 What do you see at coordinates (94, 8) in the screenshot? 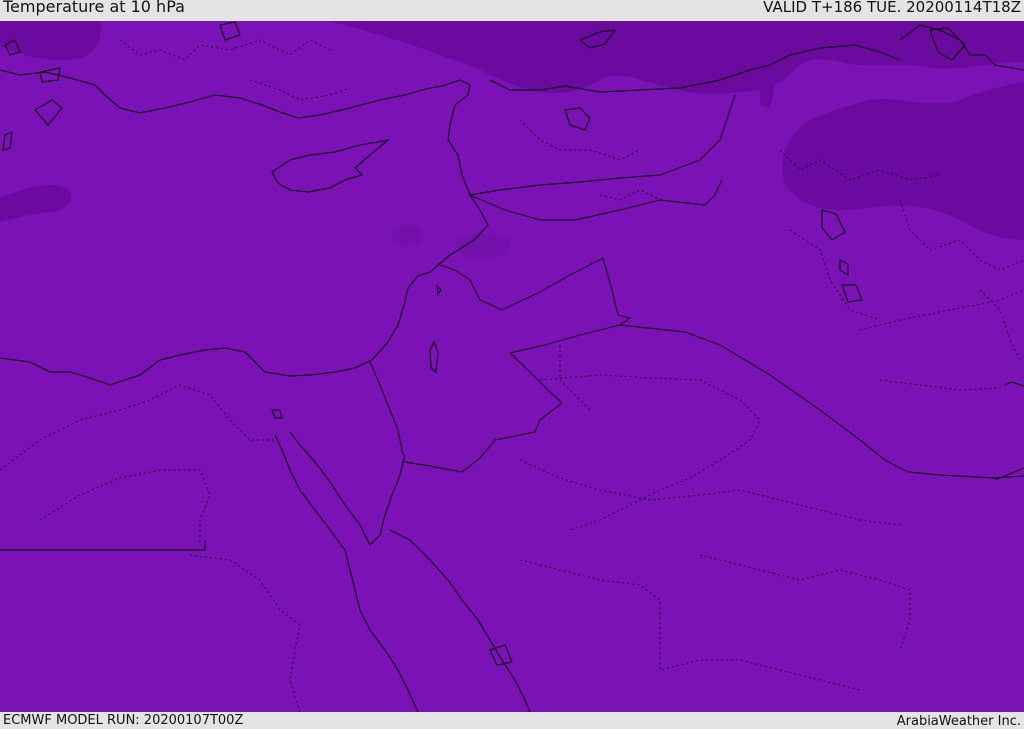
I see `map-title: Temperature at 10 hPa` at bounding box center [94, 8].